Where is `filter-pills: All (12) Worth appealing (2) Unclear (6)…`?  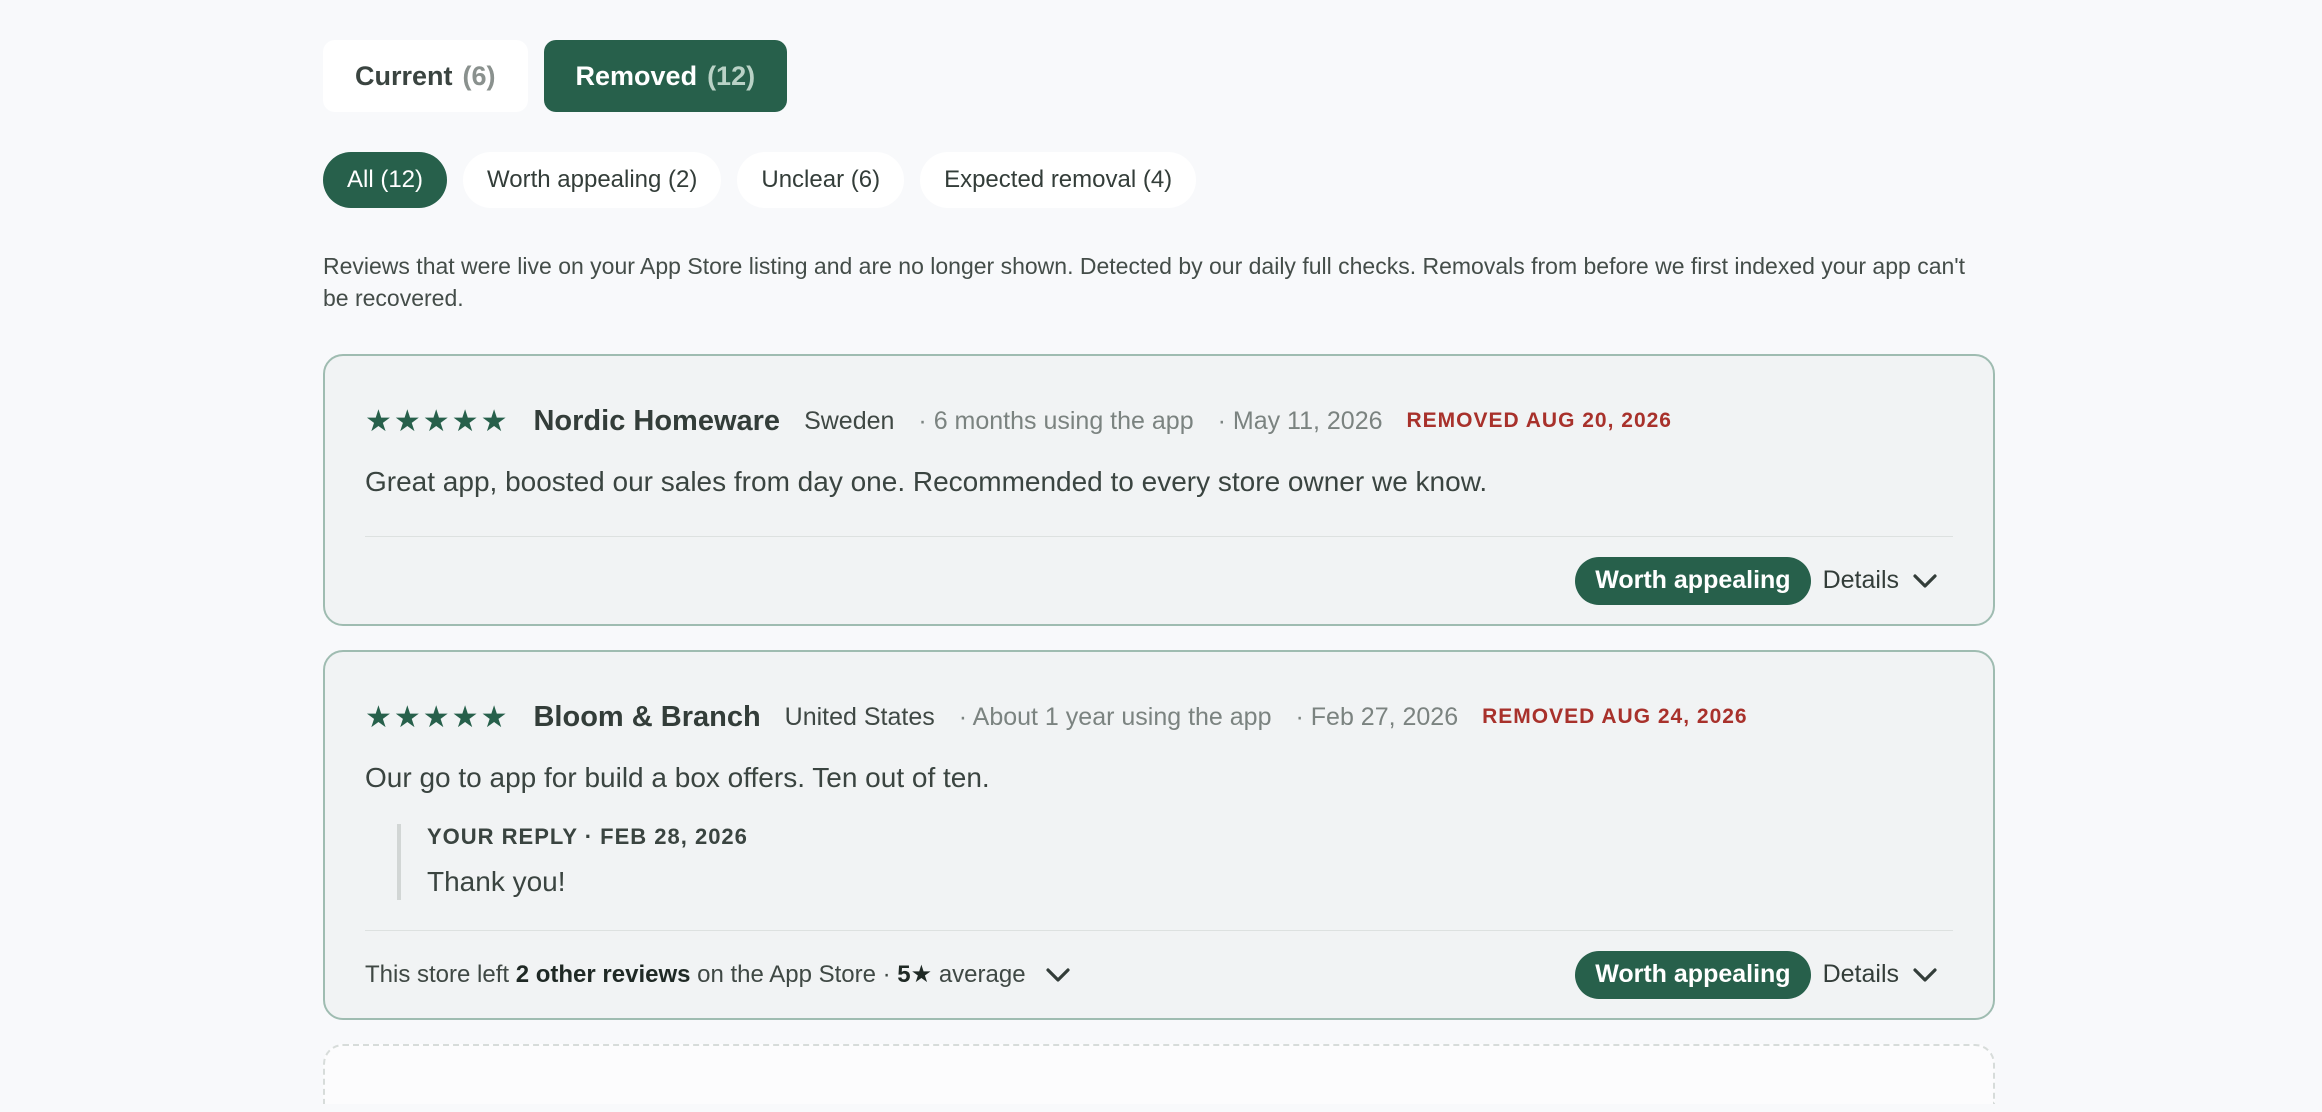 filter-pills: All (12) Worth appealing (2) Unclear (6)… is located at coordinates (1159, 180).